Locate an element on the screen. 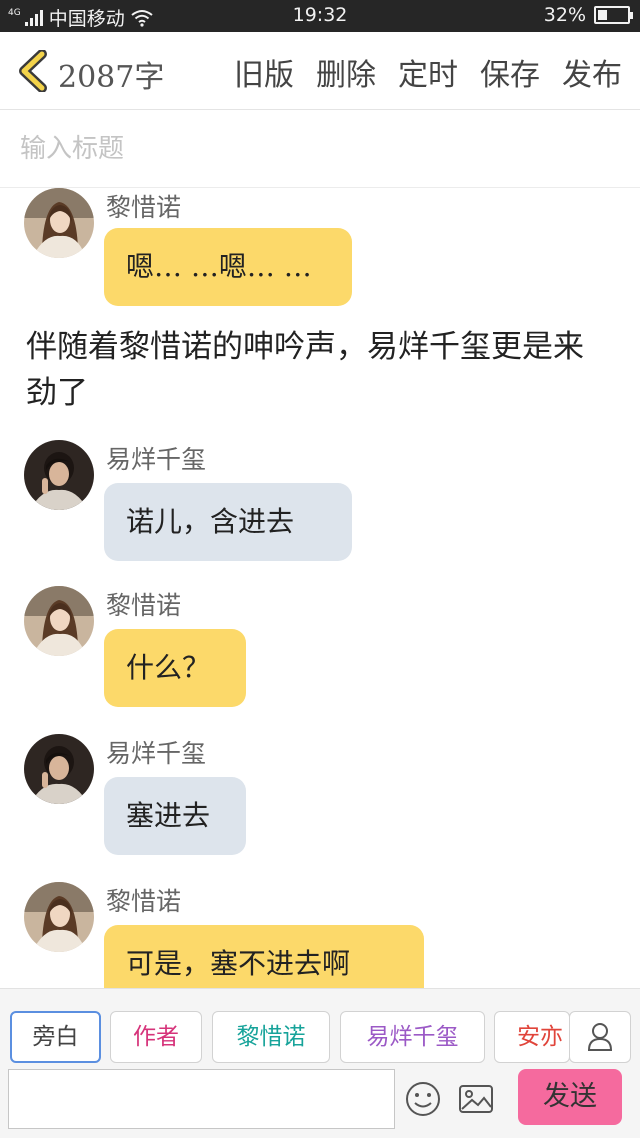 The height and width of the screenshot is (1138, 640). toolbar-actions: 旧版 删除 定时 保存 发布 is located at coordinates (428, 72).